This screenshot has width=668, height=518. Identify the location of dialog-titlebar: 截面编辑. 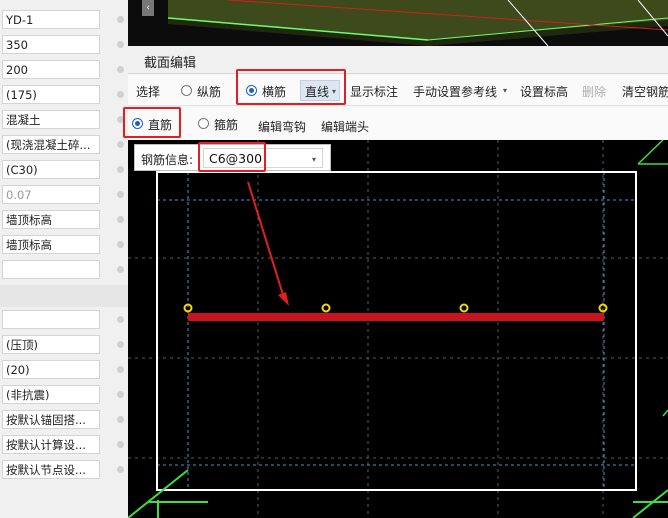
(398, 60).